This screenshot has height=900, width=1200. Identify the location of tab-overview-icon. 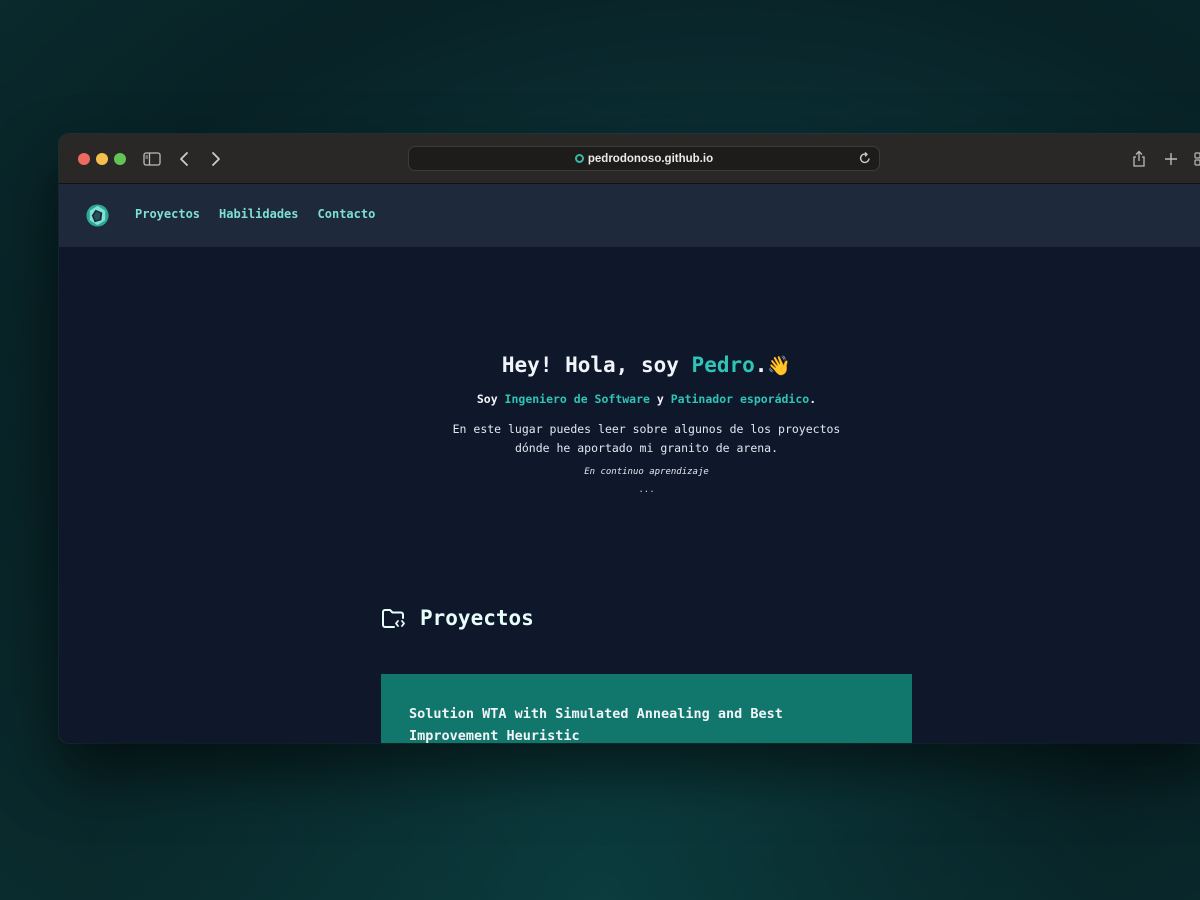
(1197, 159).